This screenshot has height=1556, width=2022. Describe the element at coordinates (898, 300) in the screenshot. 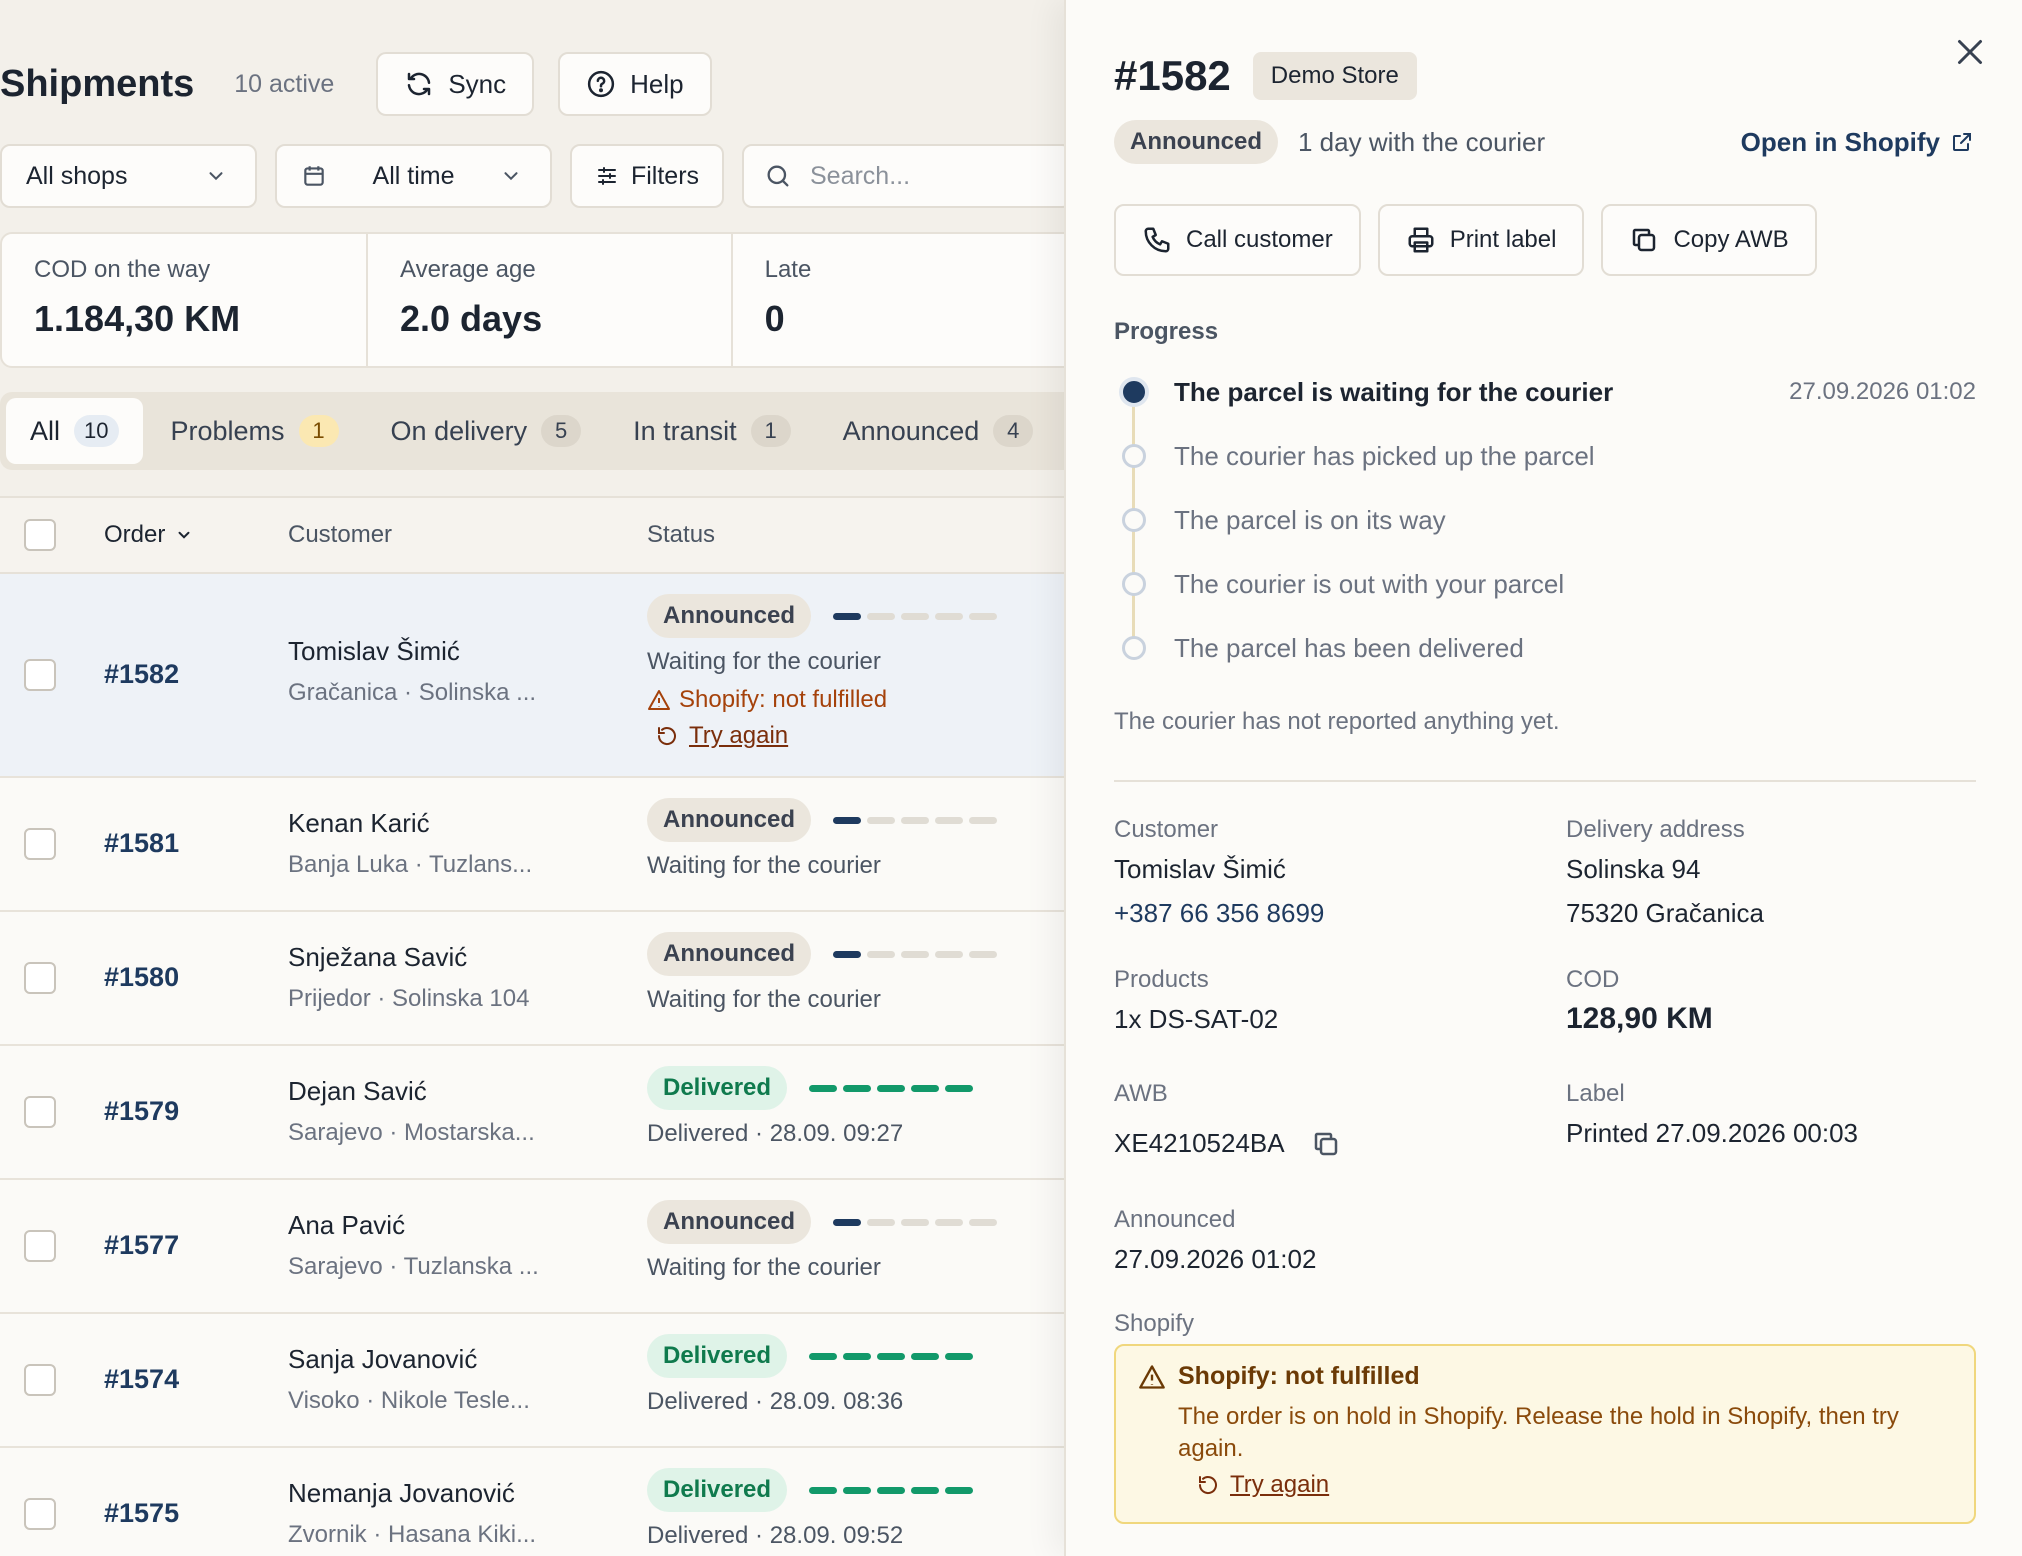

I see `stat-late: Late 0` at that location.